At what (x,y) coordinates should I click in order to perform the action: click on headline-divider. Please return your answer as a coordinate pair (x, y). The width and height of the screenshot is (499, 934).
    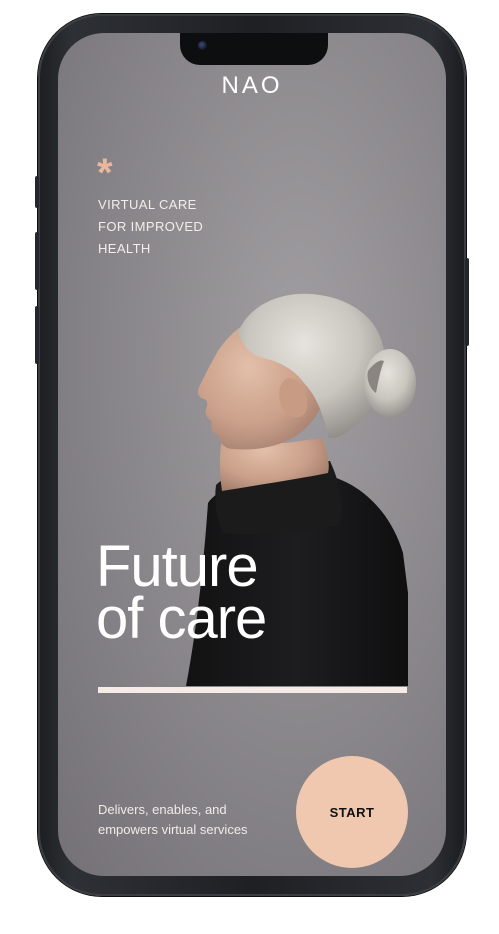
    Looking at the image, I should click on (252, 690).